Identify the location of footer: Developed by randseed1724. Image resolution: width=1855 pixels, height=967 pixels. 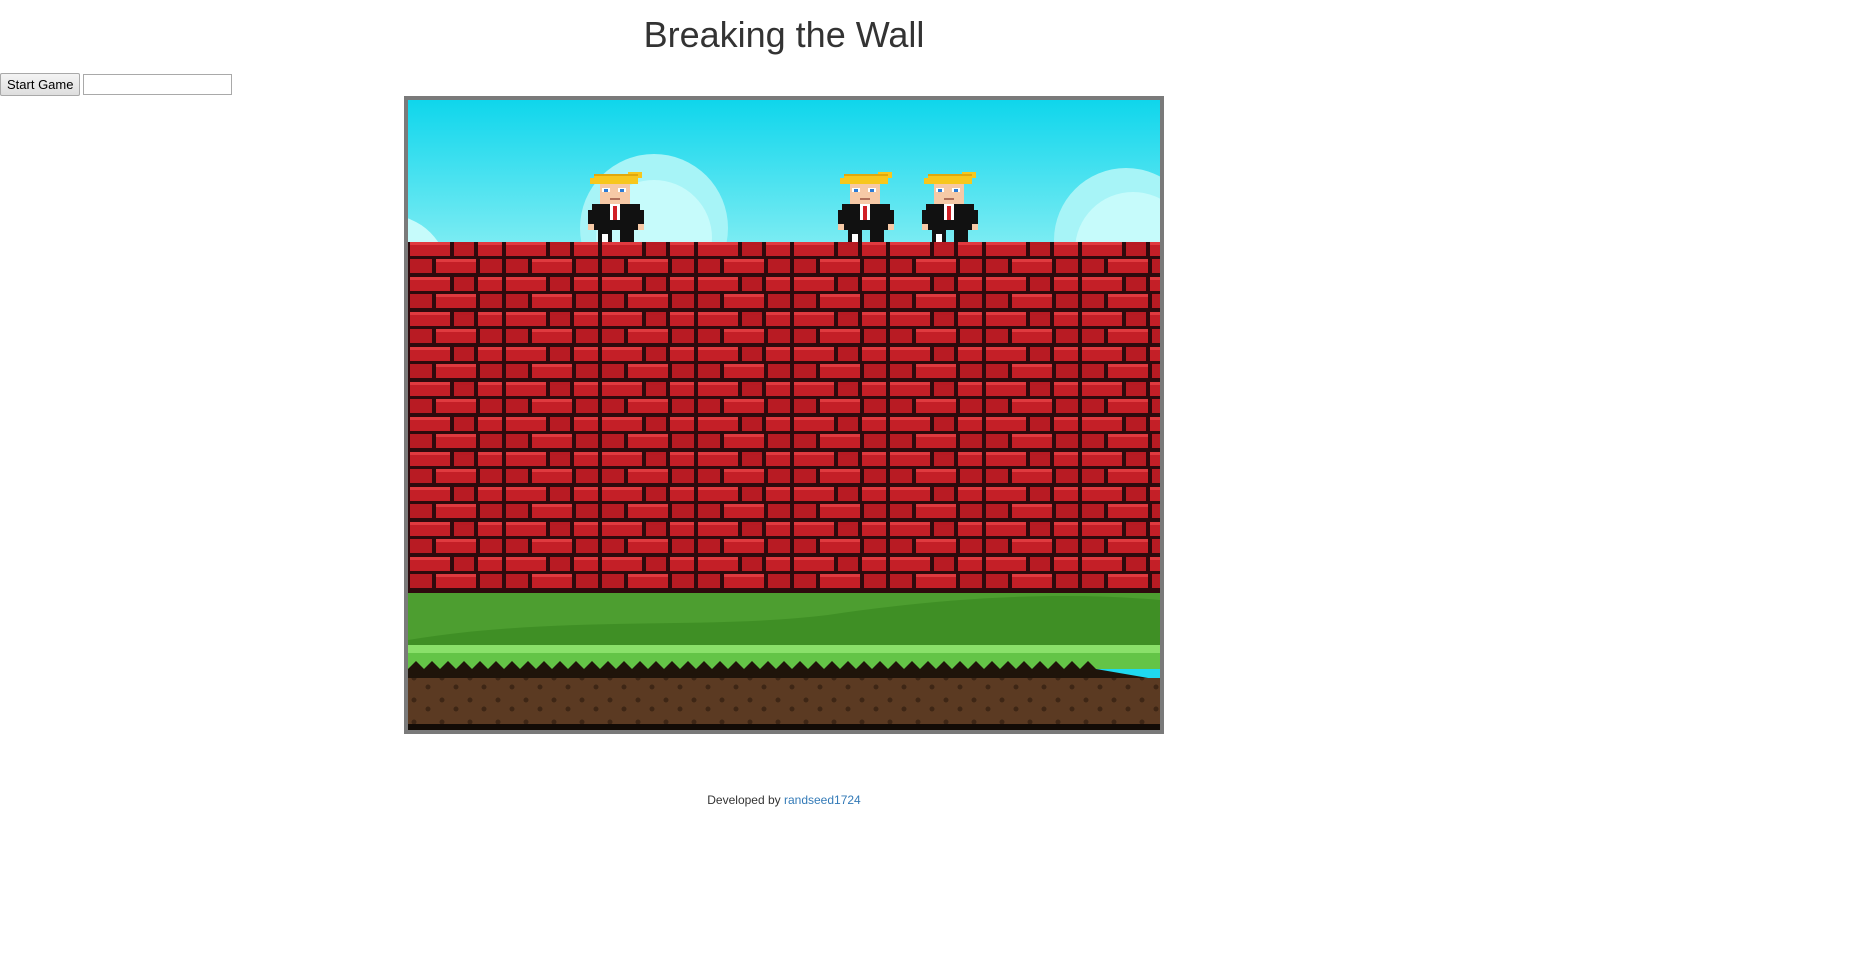
(784, 800).